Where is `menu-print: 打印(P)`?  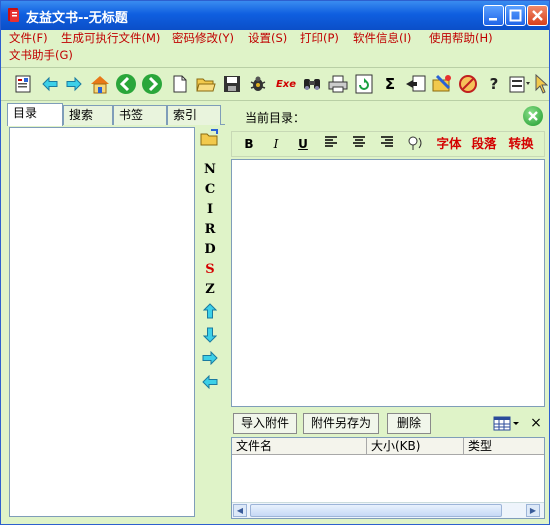 menu-print: 打印(P) is located at coordinates (319, 38).